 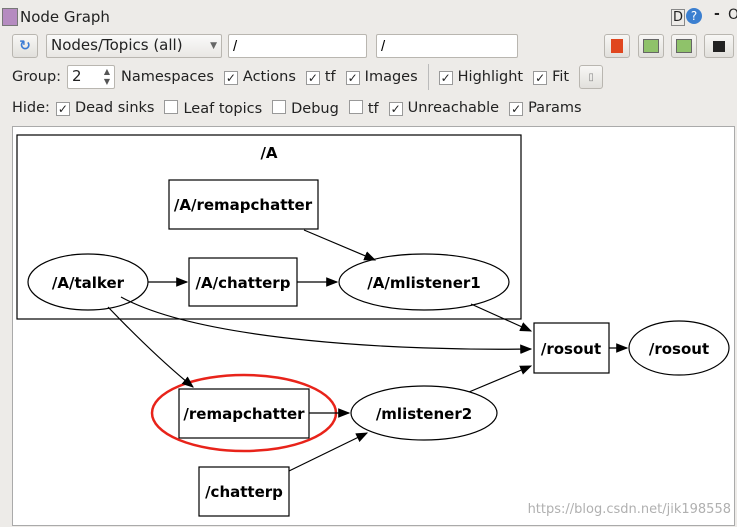 What do you see at coordinates (91, 77) in the screenshot?
I see `group-spinbox: 2 ▲ ▼` at bounding box center [91, 77].